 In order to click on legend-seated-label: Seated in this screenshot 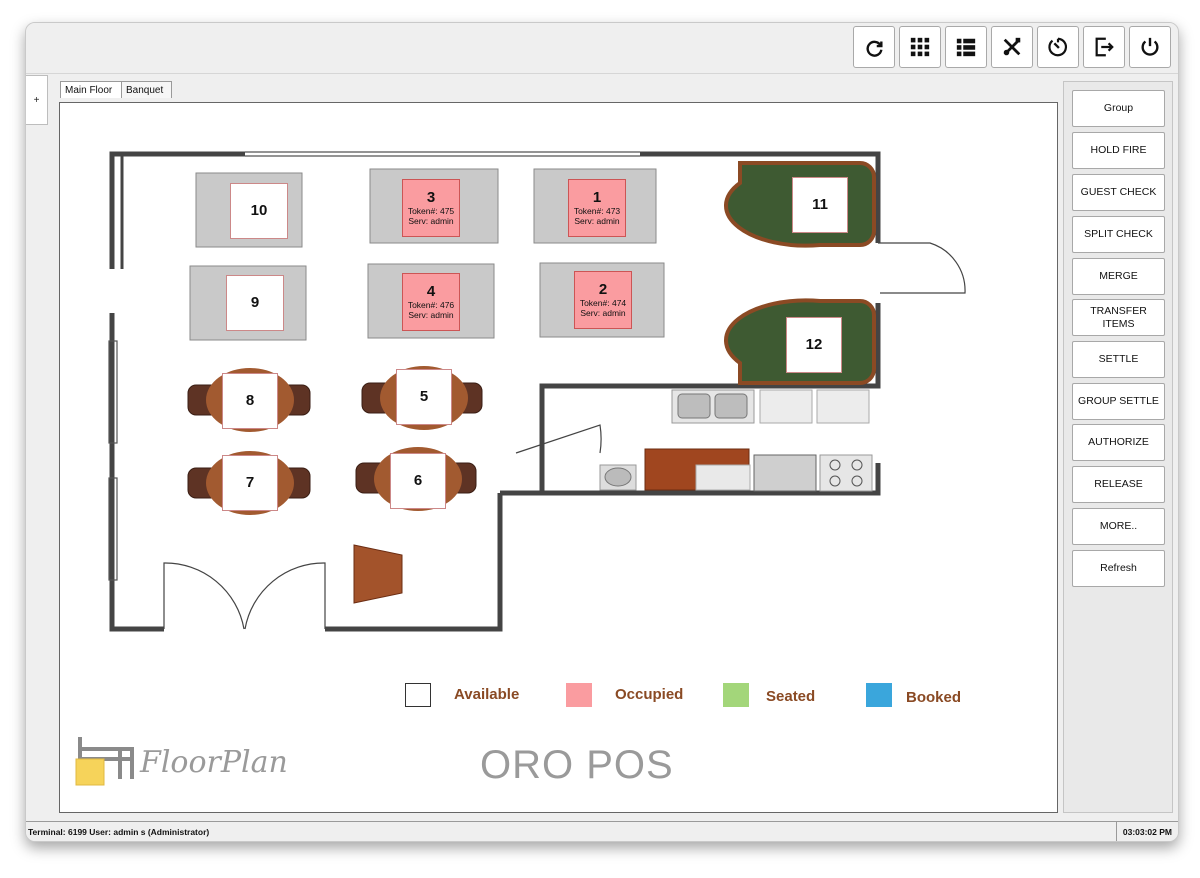, I will do `click(791, 696)`.